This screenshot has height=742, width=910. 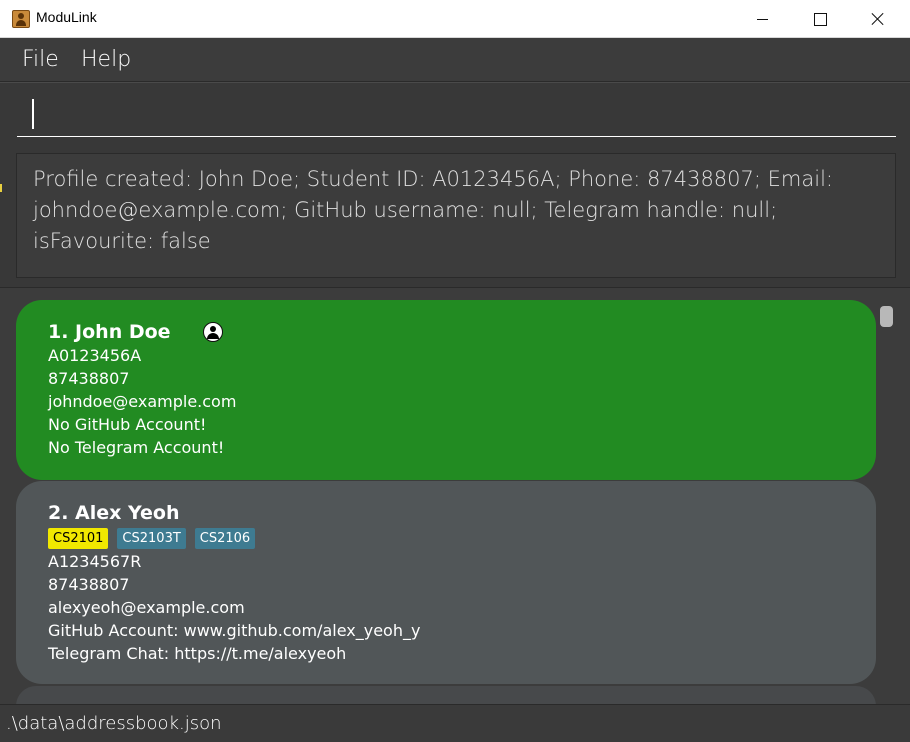 What do you see at coordinates (40, 59) in the screenshot?
I see `menu-file: File` at bounding box center [40, 59].